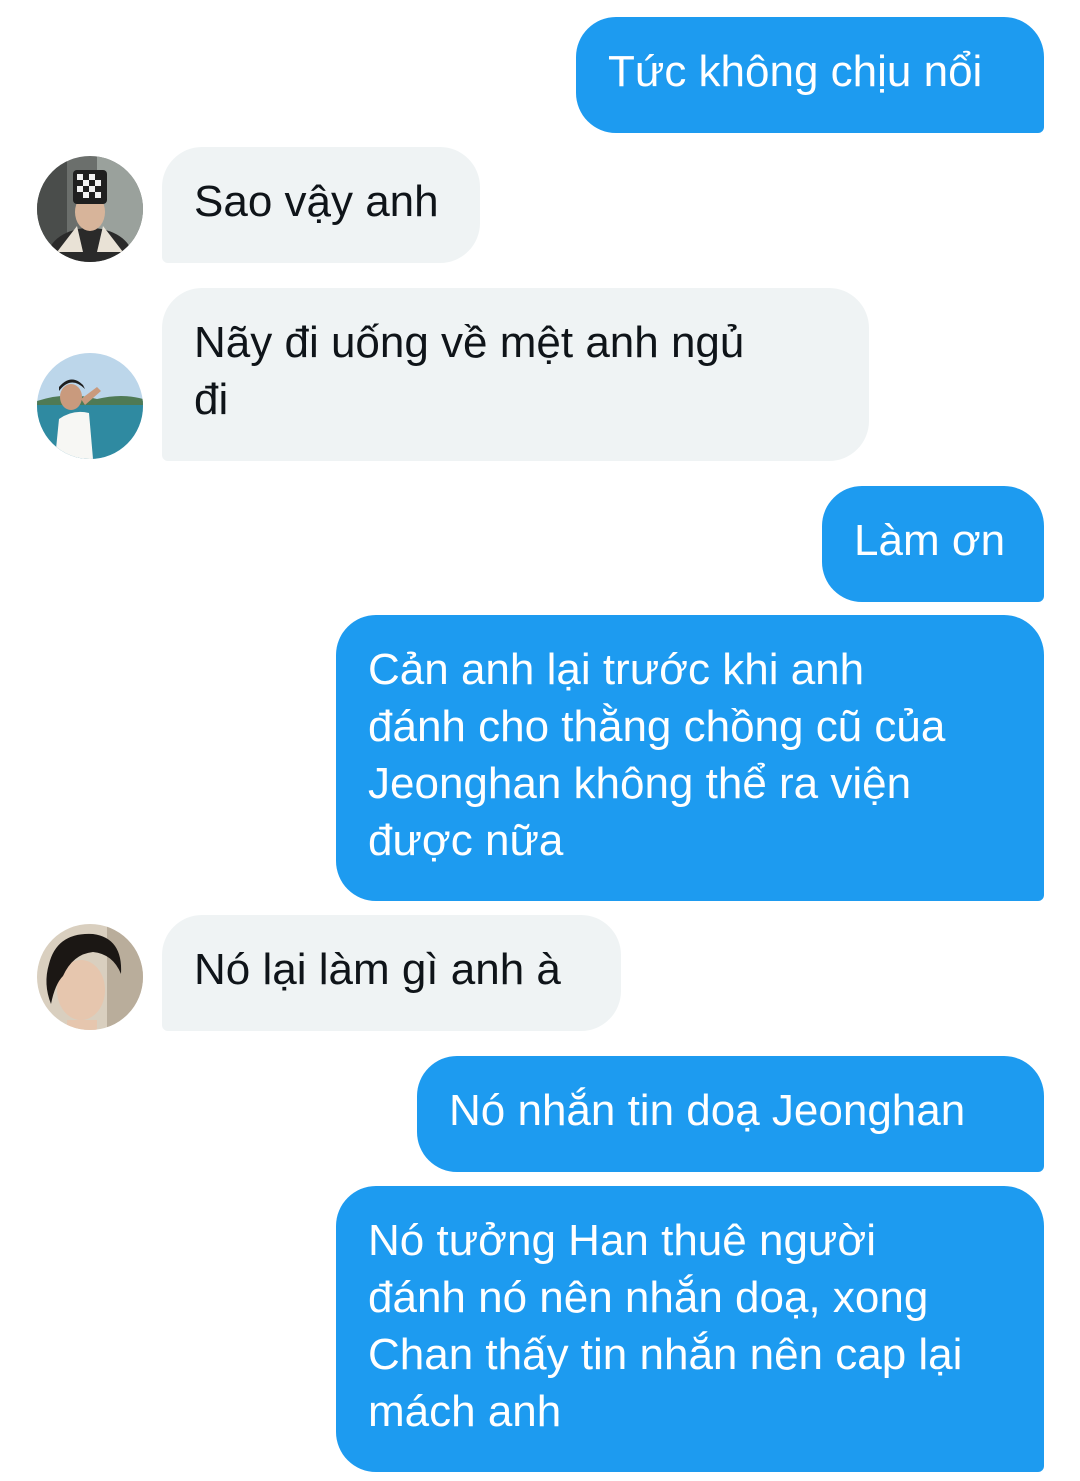 This screenshot has height=1481, width=1080. Describe the element at coordinates (810, 75) in the screenshot. I see `message-bubble-sent: Tức không chịu nổi` at that location.